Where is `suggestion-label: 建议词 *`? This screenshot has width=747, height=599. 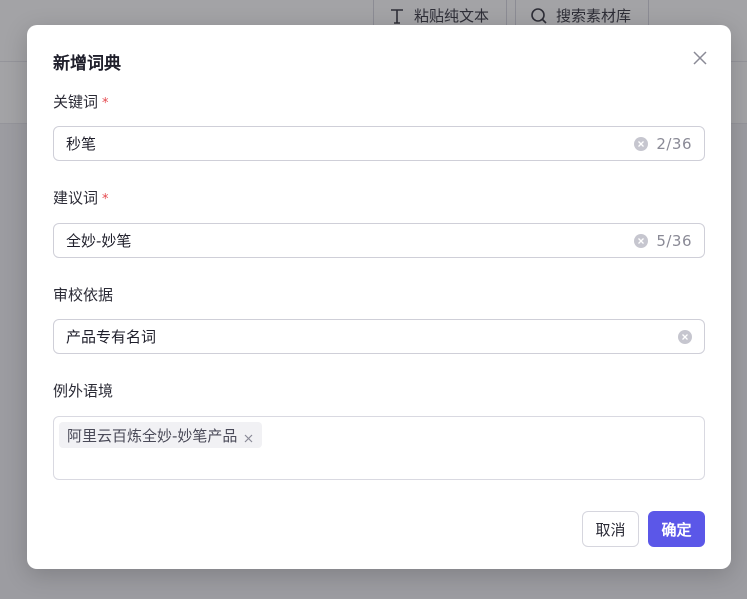 suggestion-label: 建议词 * is located at coordinates (81, 197).